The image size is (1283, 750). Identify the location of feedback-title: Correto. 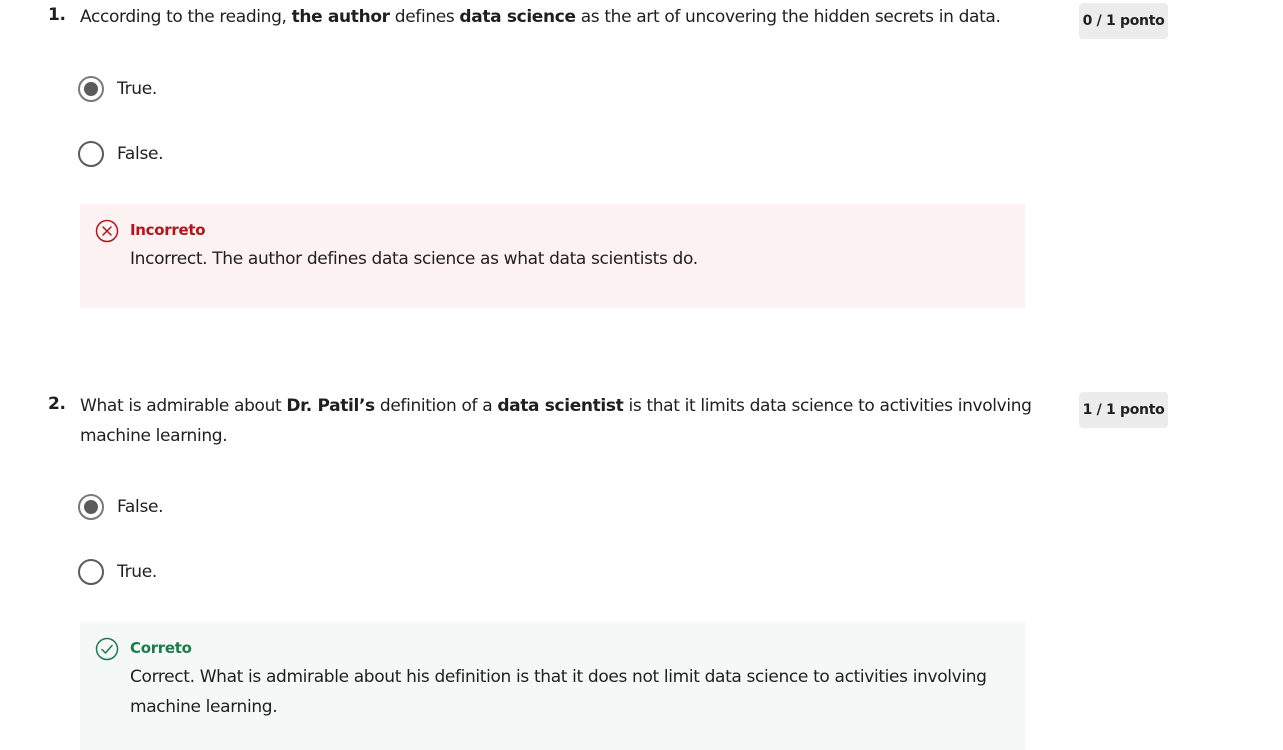
(161, 648).